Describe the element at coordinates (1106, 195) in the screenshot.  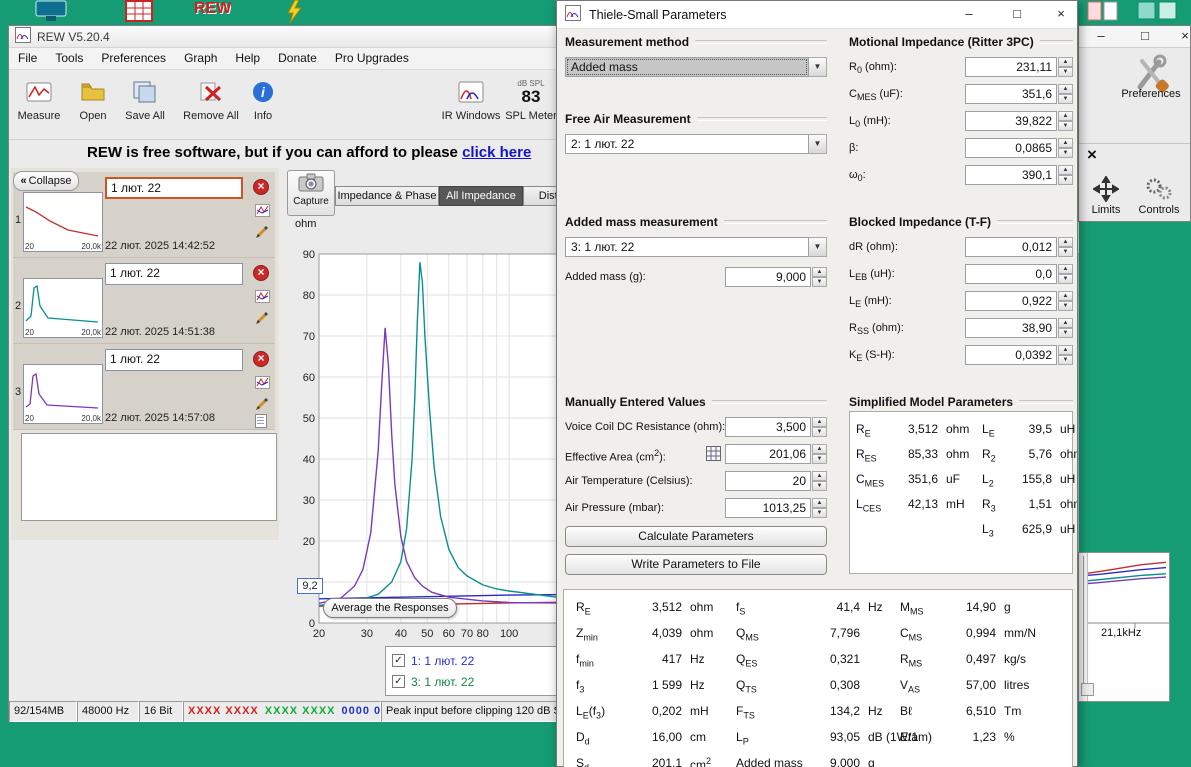
I see `limits-button: Limits` at that location.